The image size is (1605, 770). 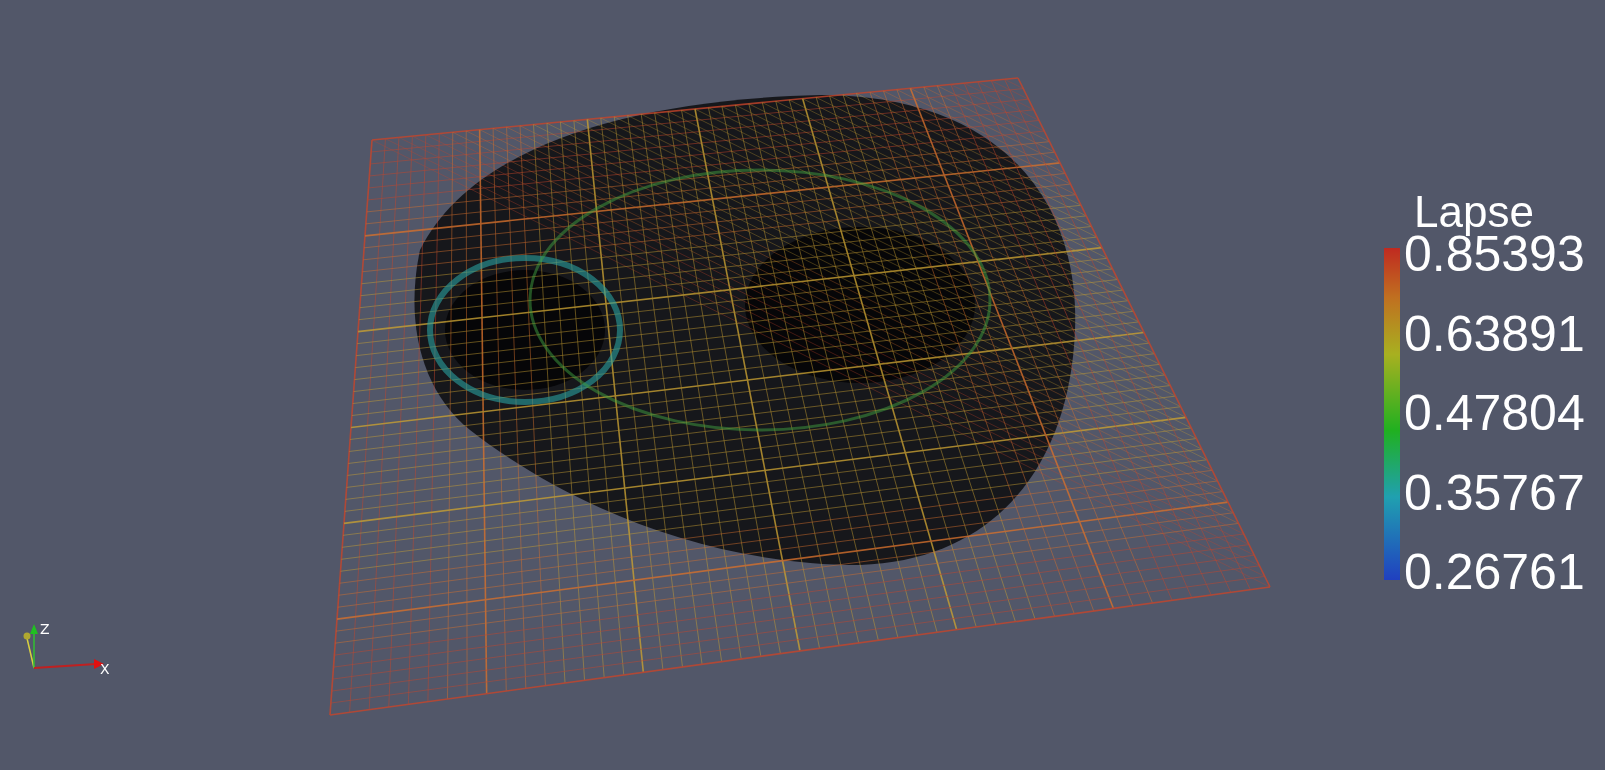 What do you see at coordinates (45, 629) in the screenshot?
I see `axis-label: Z` at bounding box center [45, 629].